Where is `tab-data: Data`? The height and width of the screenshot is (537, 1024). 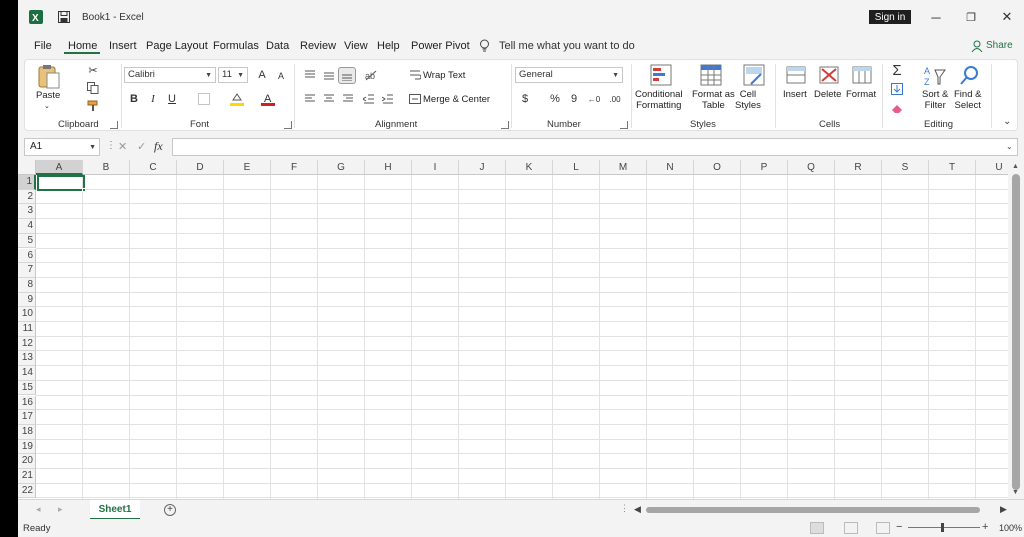
tab-data: Data is located at coordinates (277, 46).